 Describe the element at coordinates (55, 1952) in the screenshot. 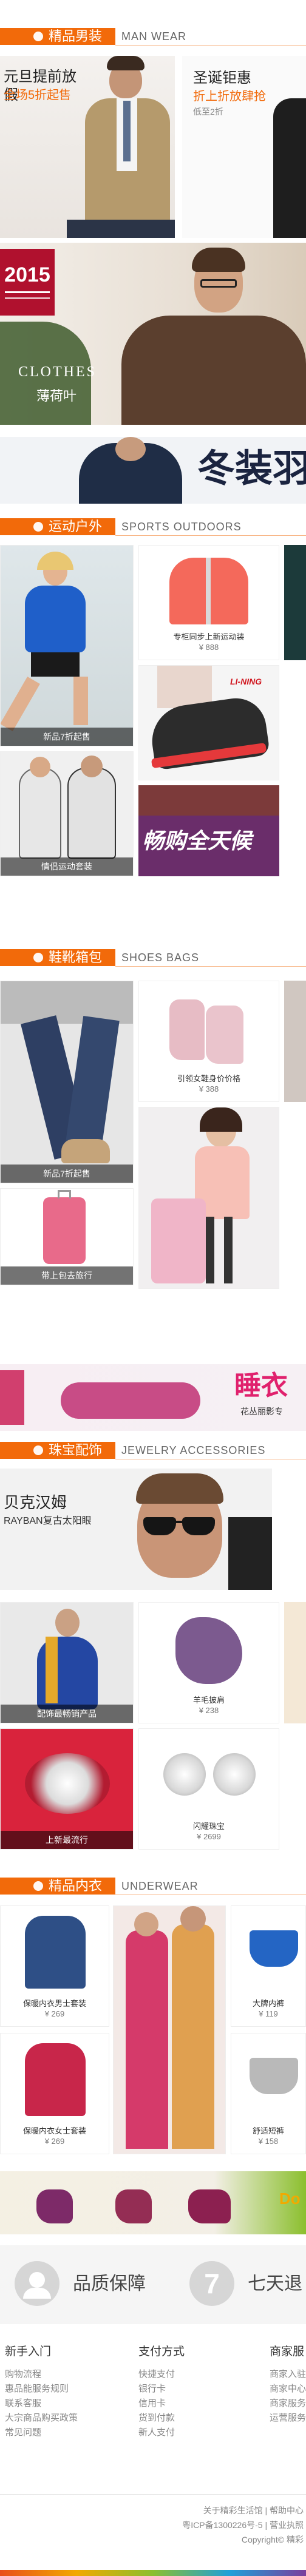

I see `pajama-image` at that location.